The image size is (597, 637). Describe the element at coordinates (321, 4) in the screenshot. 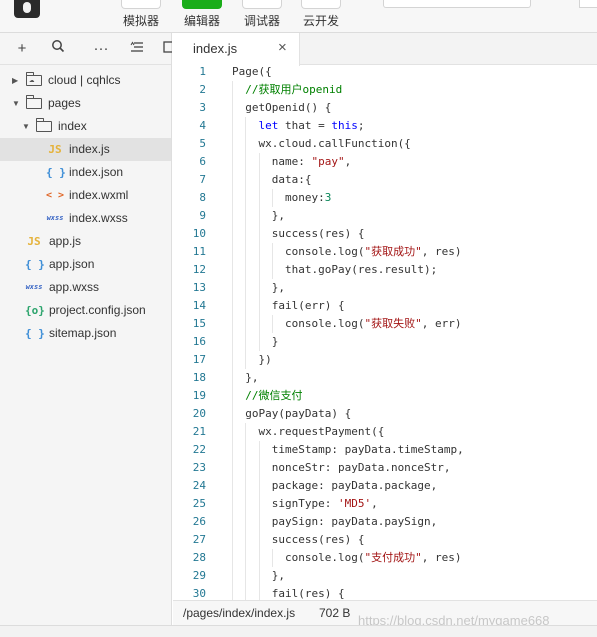

I see `tool-cloud-dev-toggle` at that location.